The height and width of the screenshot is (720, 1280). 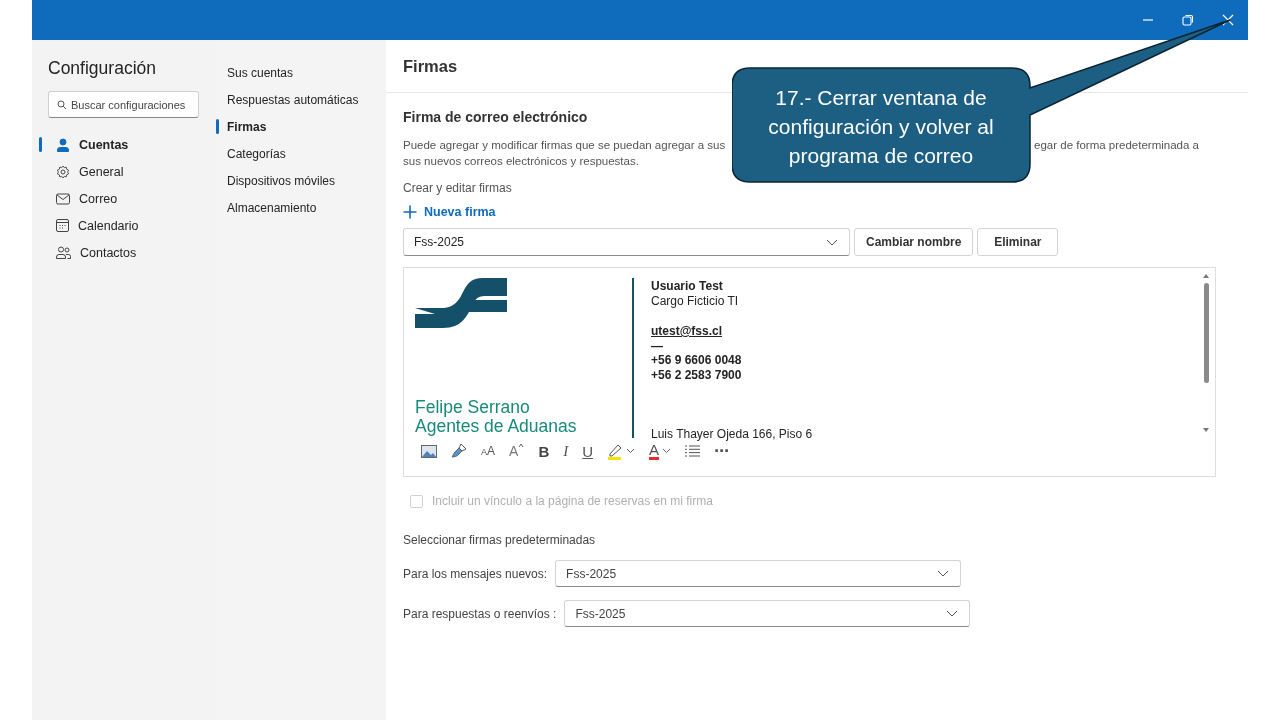 What do you see at coordinates (301, 207) in the screenshot?
I see `subnav-item: Almacenamiento` at bounding box center [301, 207].